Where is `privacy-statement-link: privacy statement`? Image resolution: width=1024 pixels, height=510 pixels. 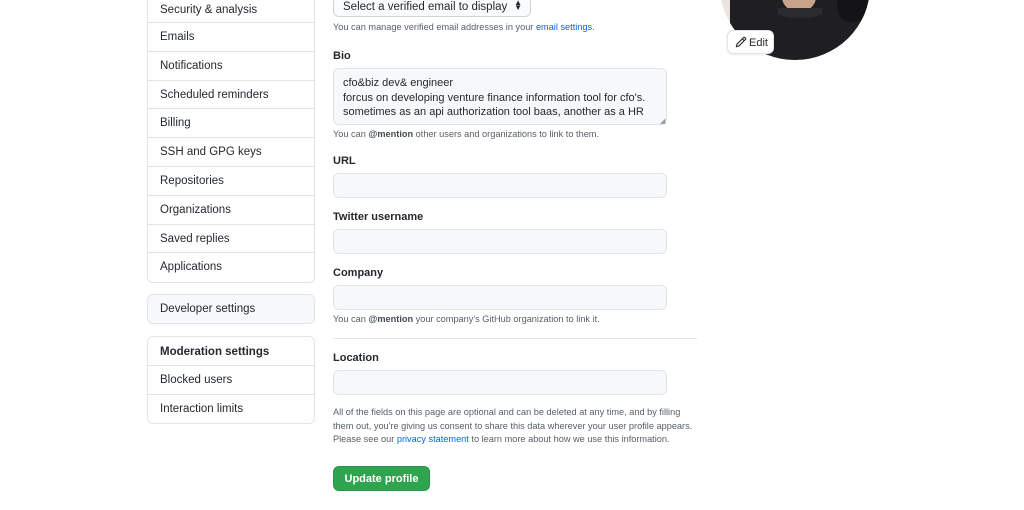 privacy-statement-link: privacy statement is located at coordinates (433, 439).